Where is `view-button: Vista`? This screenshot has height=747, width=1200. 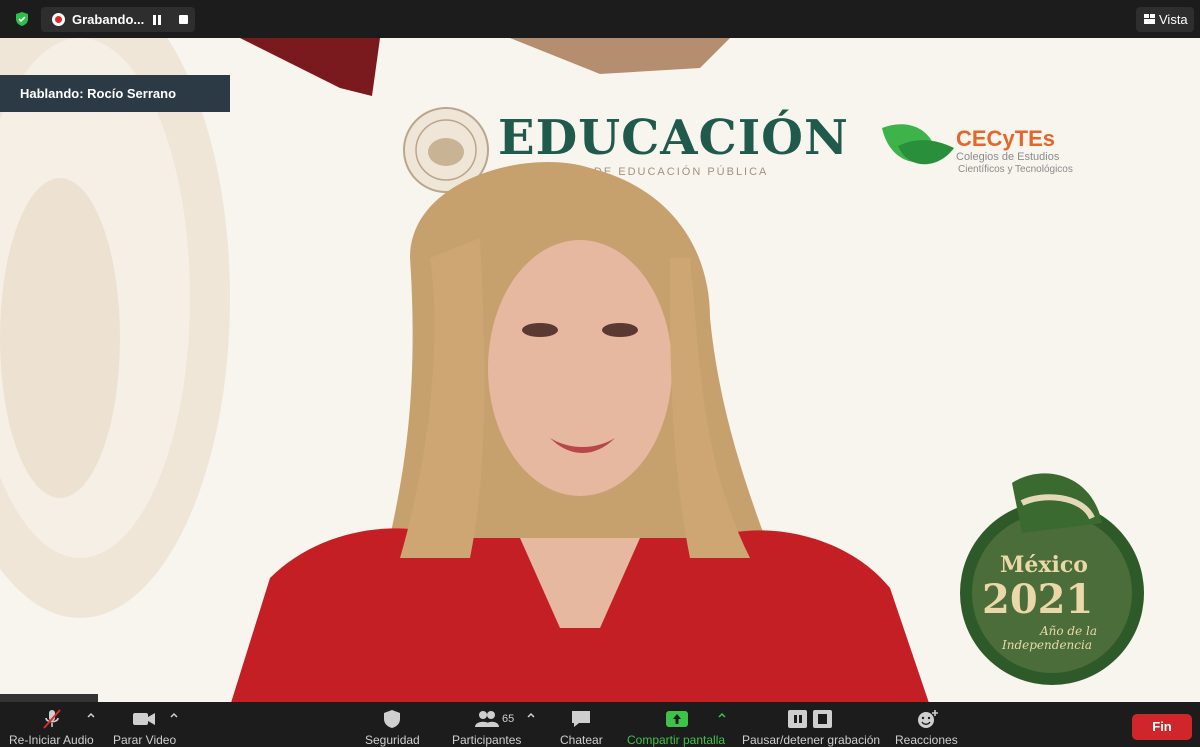
view-button: Vista is located at coordinates (1165, 19).